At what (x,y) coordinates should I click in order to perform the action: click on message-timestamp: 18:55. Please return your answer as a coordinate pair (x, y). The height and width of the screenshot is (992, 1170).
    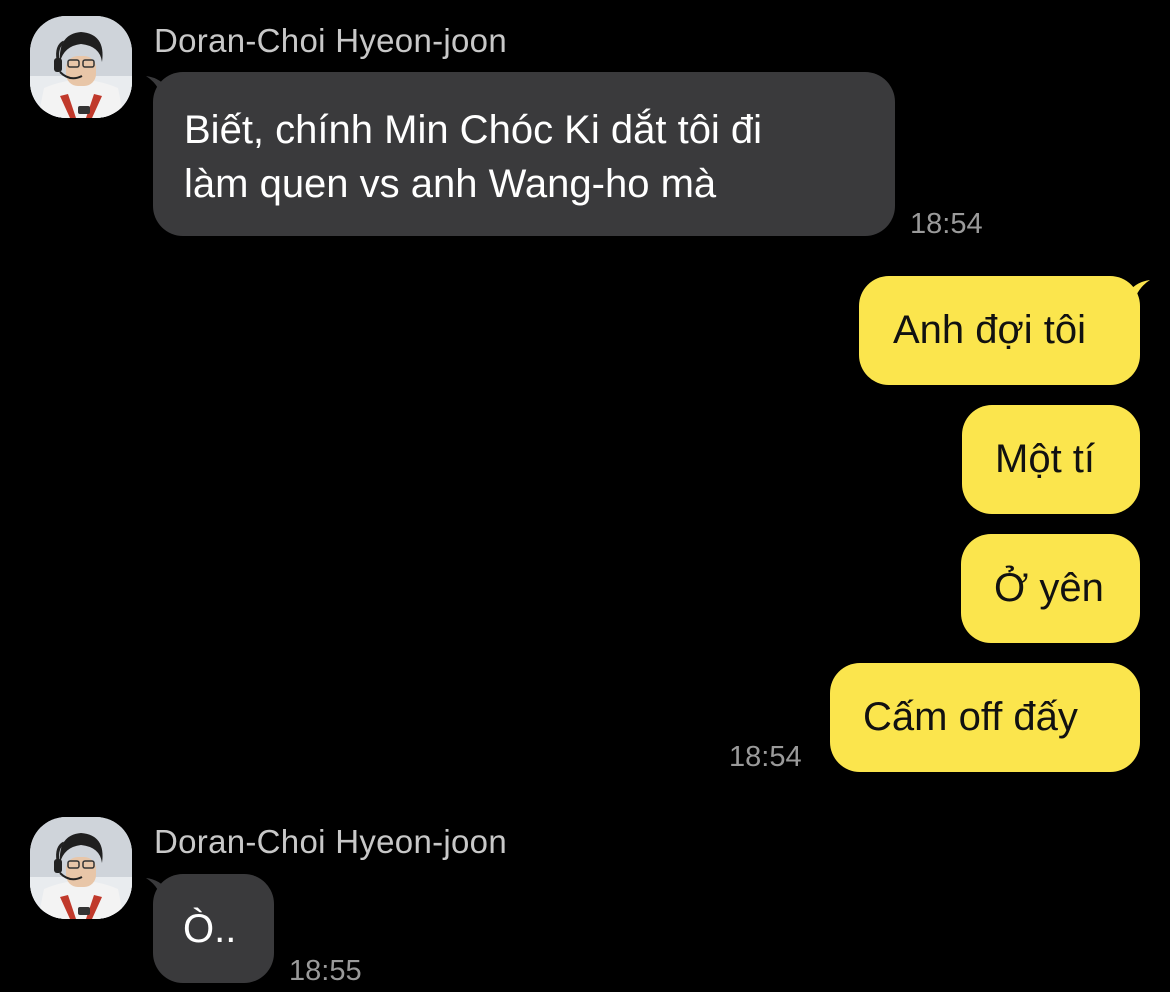
    Looking at the image, I should click on (325, 971).